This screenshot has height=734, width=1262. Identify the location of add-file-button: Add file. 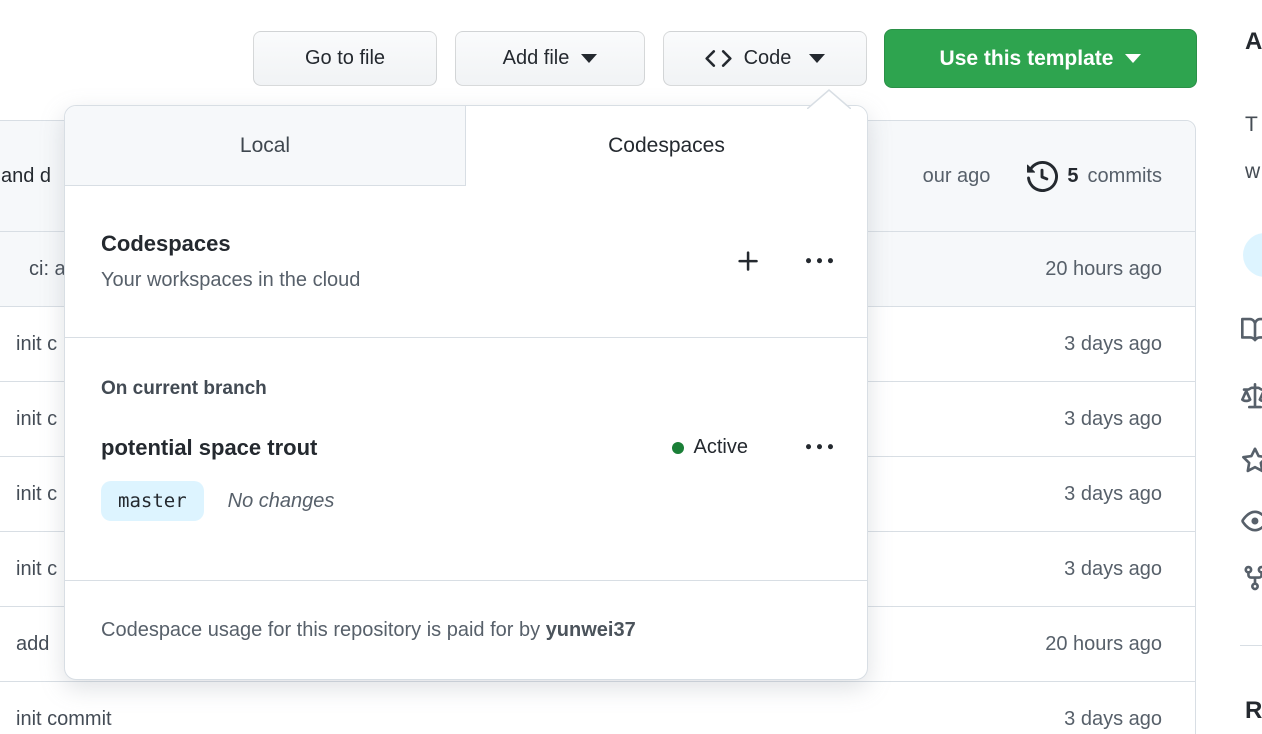
(550, 58).